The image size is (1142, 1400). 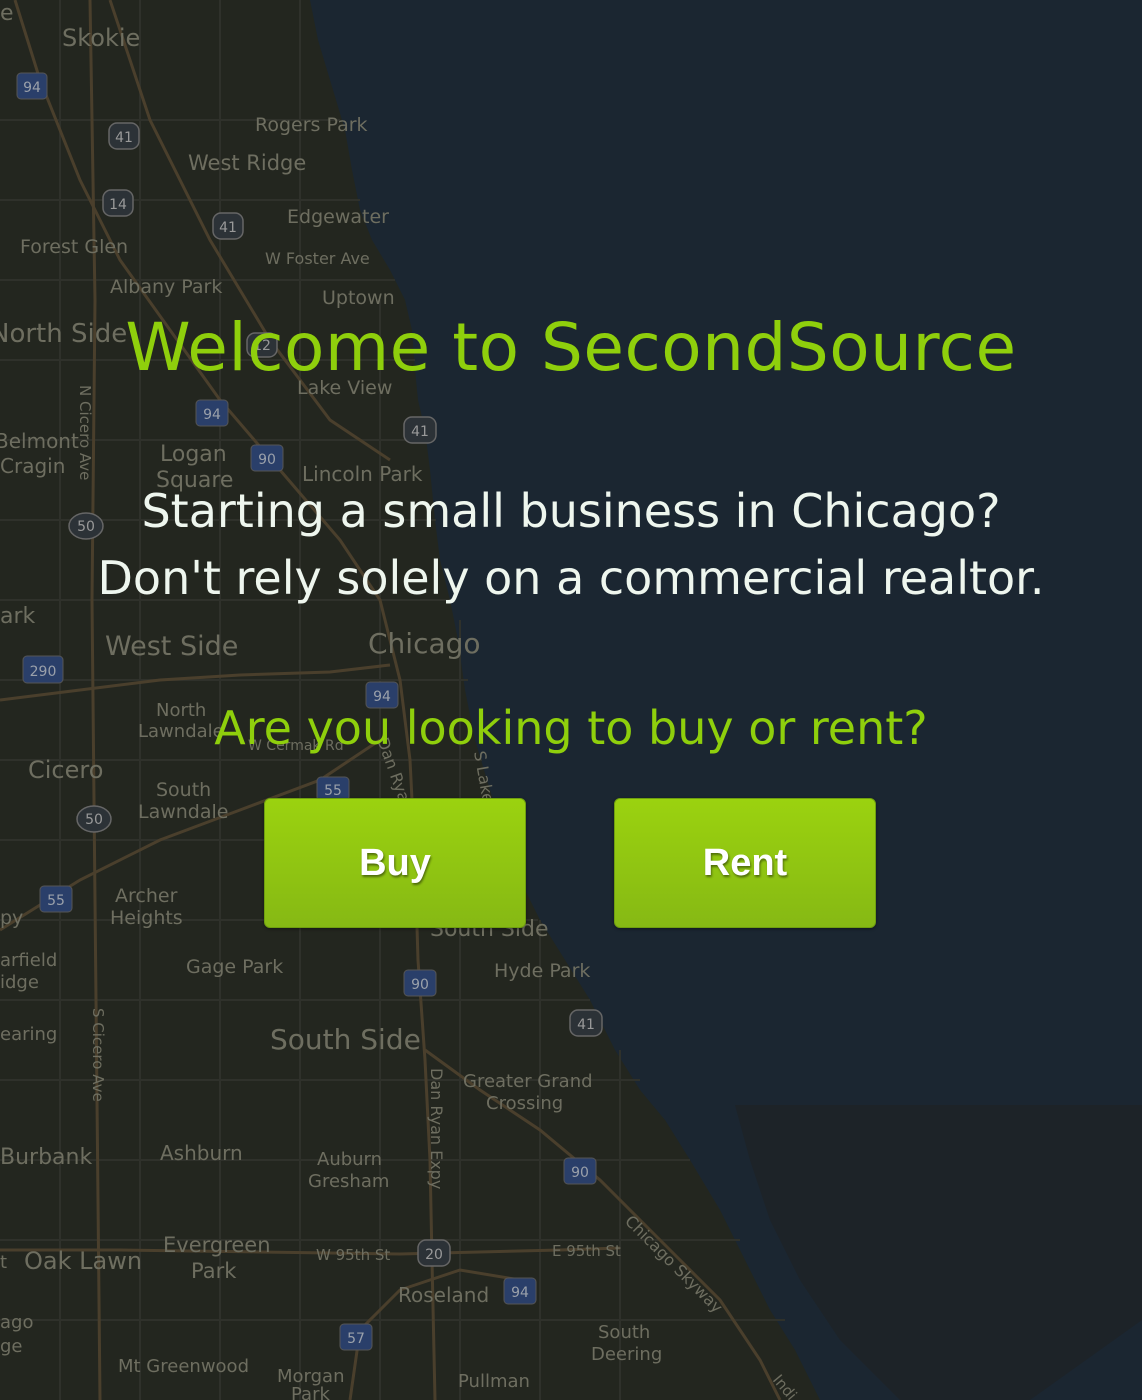 What do you see at coordinates (571, 728) in the screenshot?
I see `buy-or-rent-question: Are you looking to buy or rent?` at bounding box center [571, 728].